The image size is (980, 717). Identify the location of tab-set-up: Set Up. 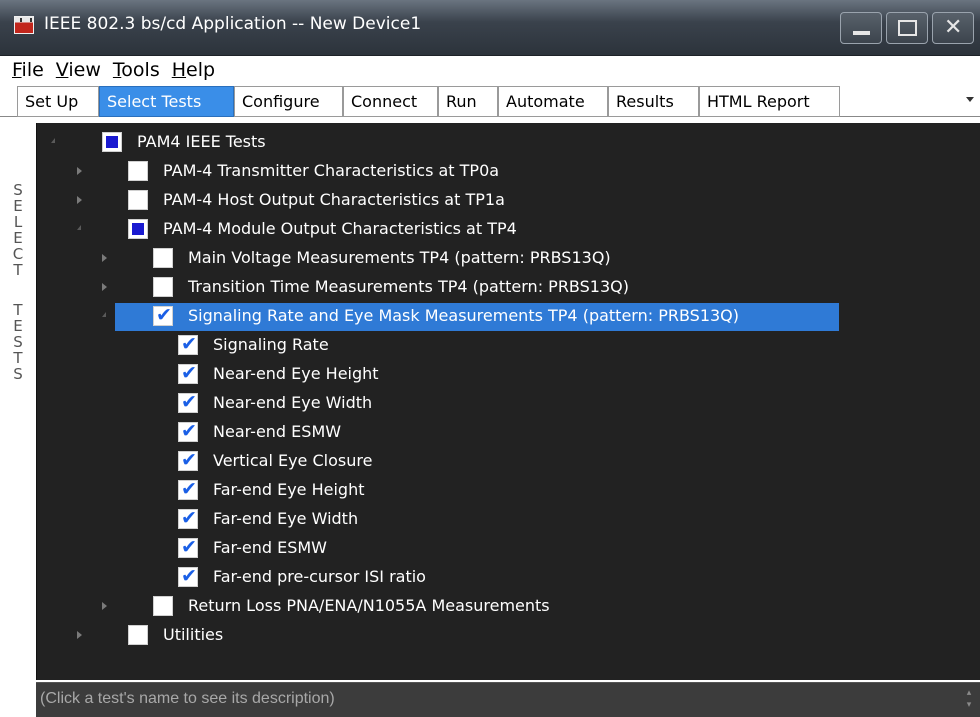
(58, 101).